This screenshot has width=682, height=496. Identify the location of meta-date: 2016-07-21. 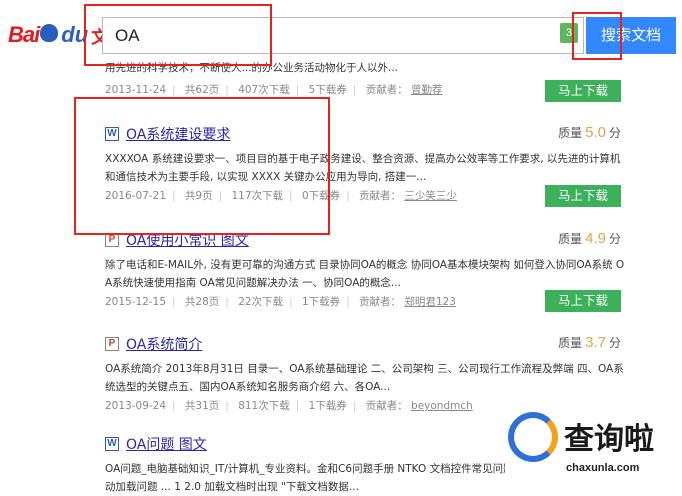
(136, 196).